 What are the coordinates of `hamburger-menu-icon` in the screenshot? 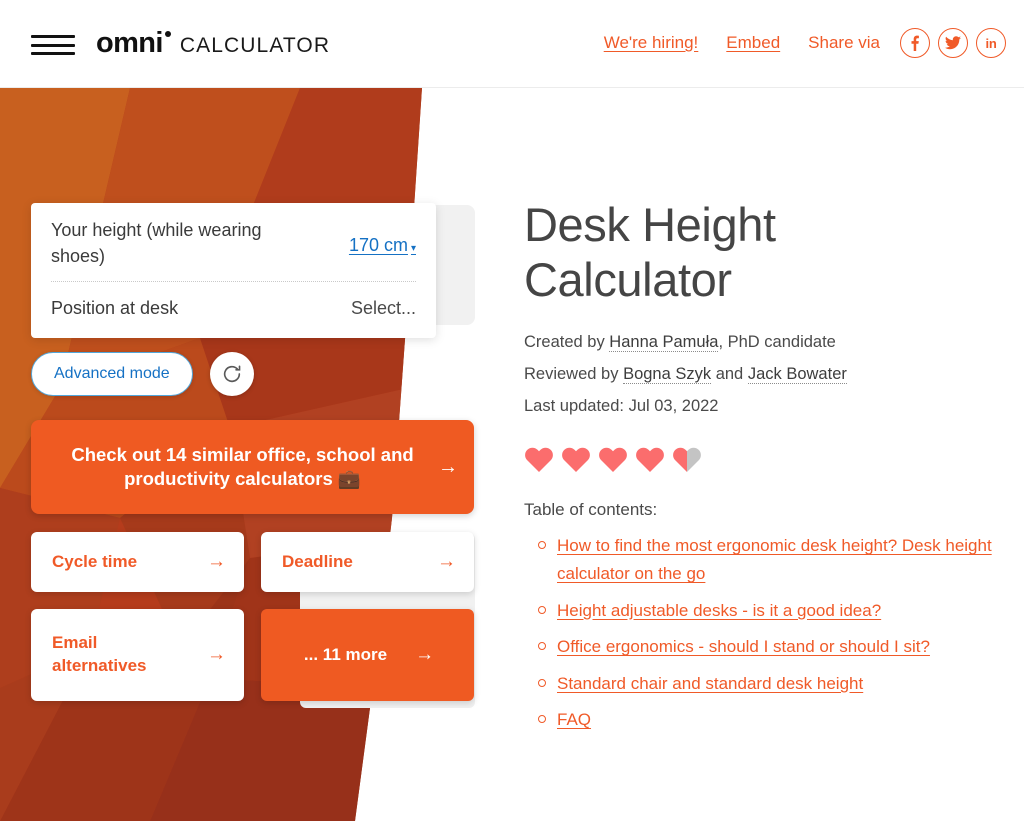 It's located at (53, 45).